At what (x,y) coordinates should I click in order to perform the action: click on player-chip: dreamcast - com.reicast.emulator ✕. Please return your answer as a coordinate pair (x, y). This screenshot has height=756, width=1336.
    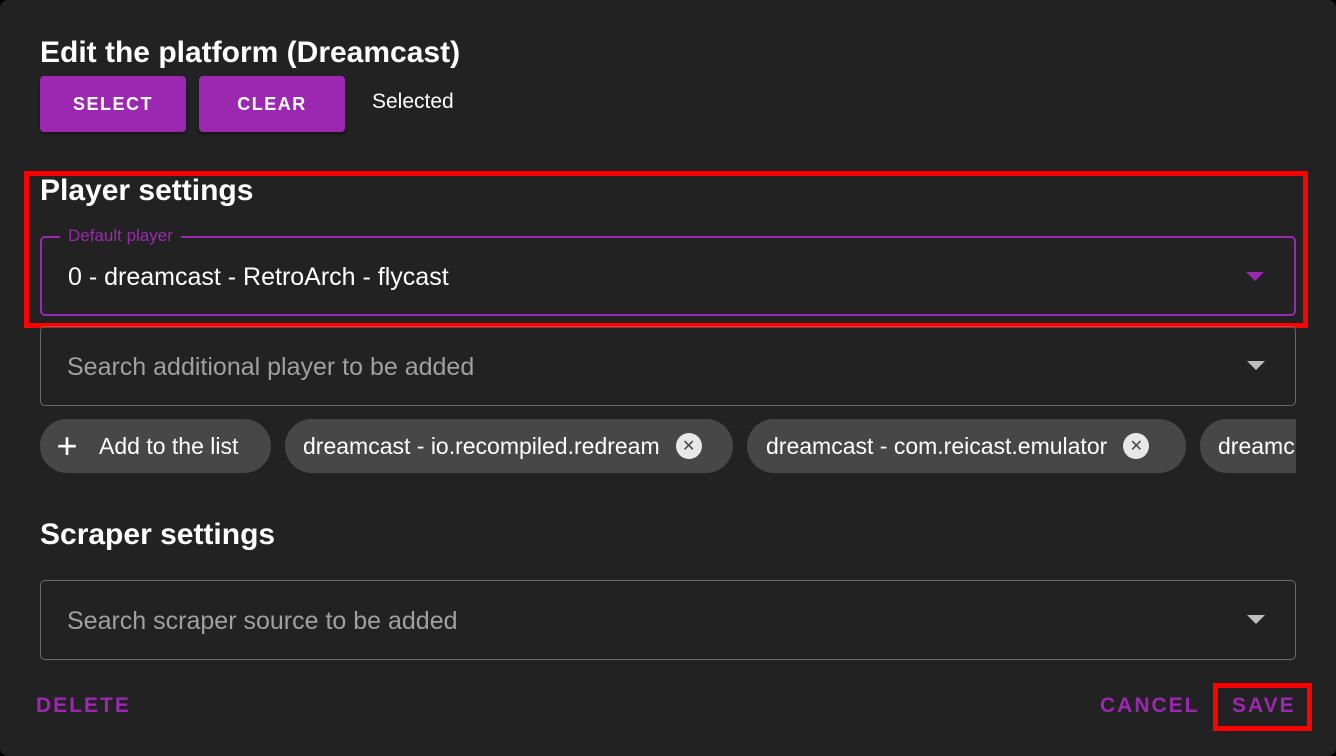
    Looking at the image, I should click on (966, 446).